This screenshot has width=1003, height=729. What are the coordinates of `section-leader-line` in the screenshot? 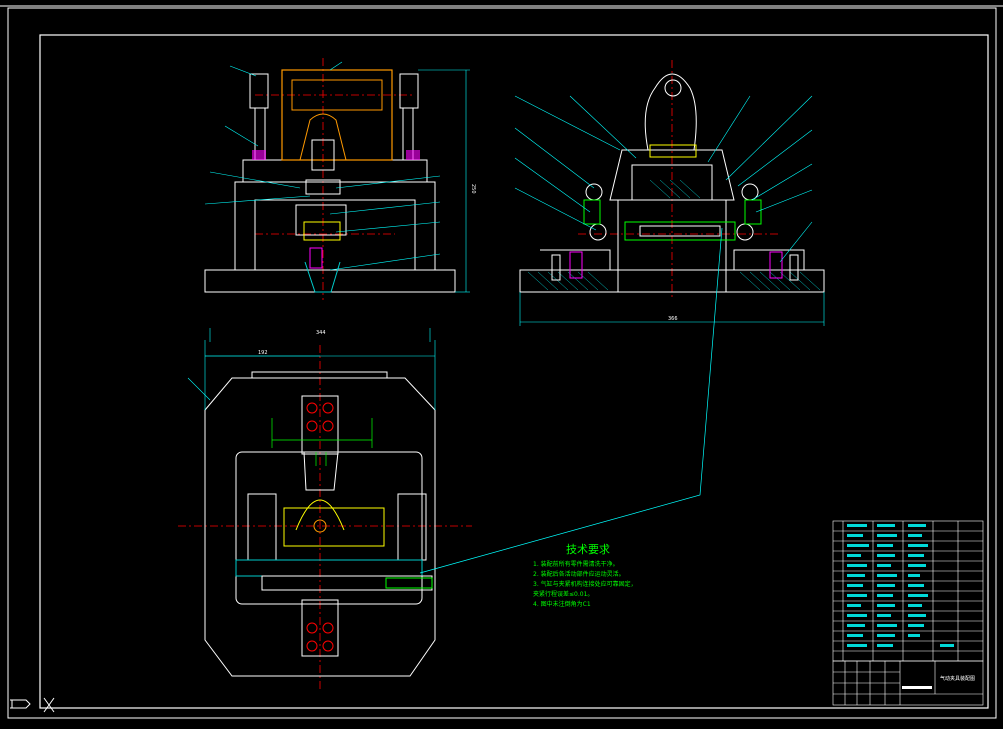 It's located at (571, 400).